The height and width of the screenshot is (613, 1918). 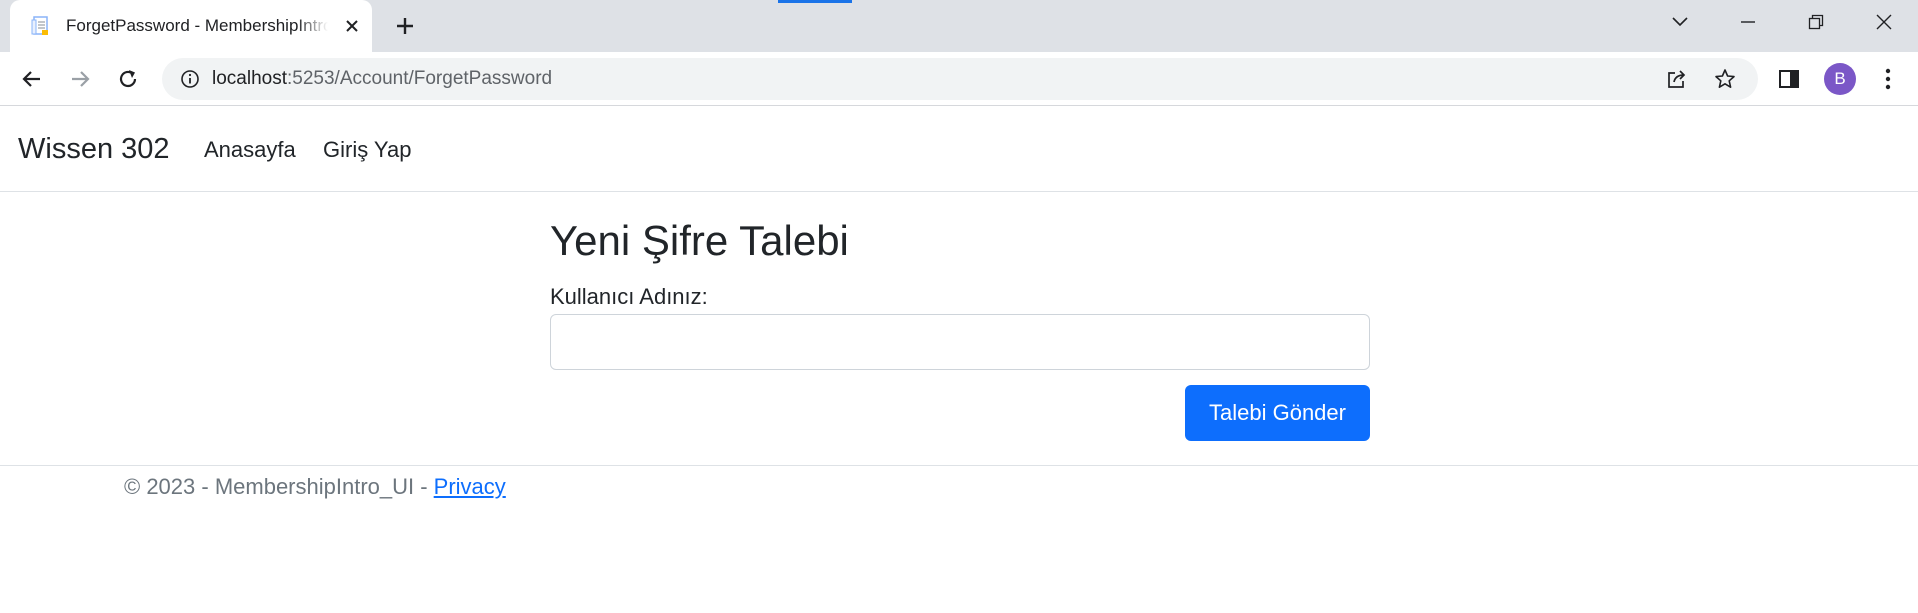 What do you see at coordinates (249, 78) in the screenshot?
I see `url-host: localhost` at bounding box center [249, 78].